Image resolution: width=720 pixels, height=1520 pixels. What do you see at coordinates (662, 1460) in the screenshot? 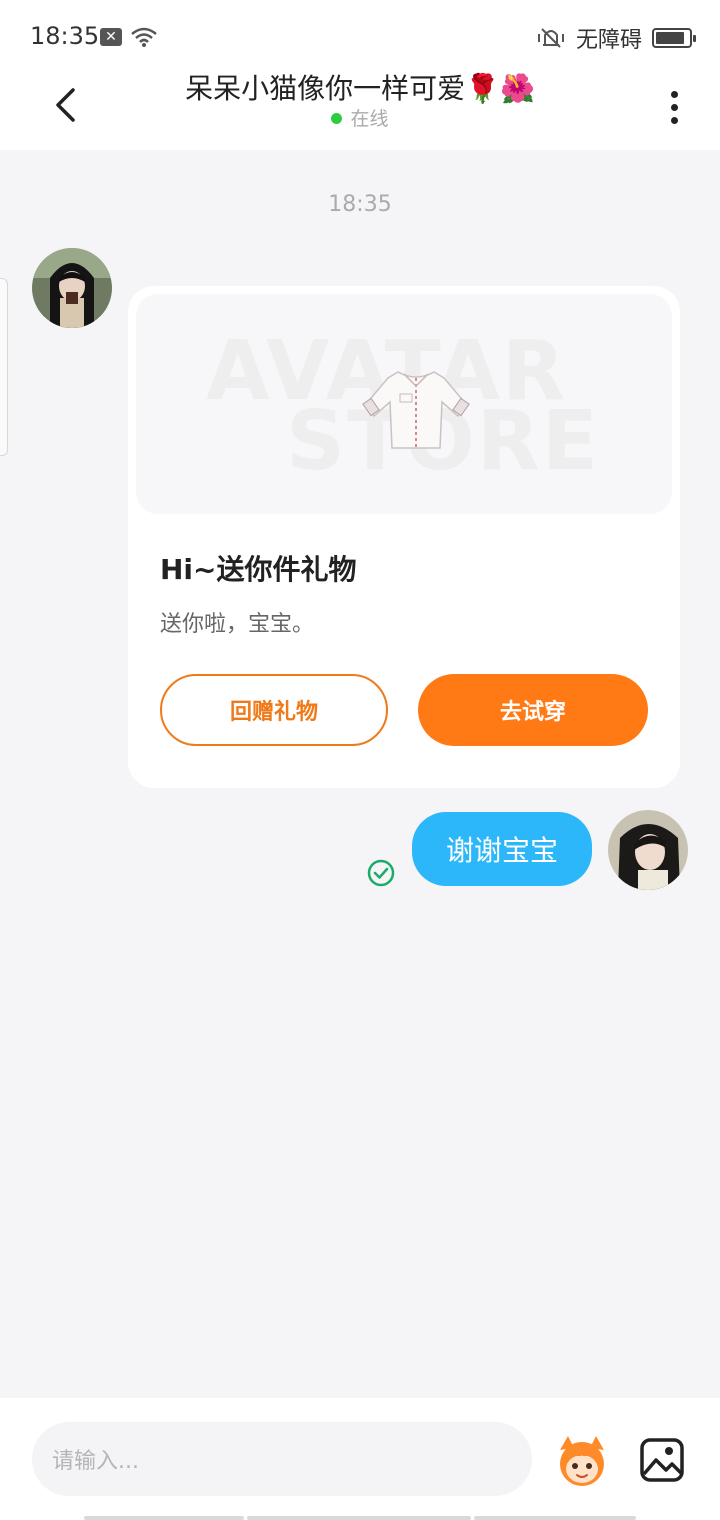
I see `image-icon` at bounding box center [662, 1460].